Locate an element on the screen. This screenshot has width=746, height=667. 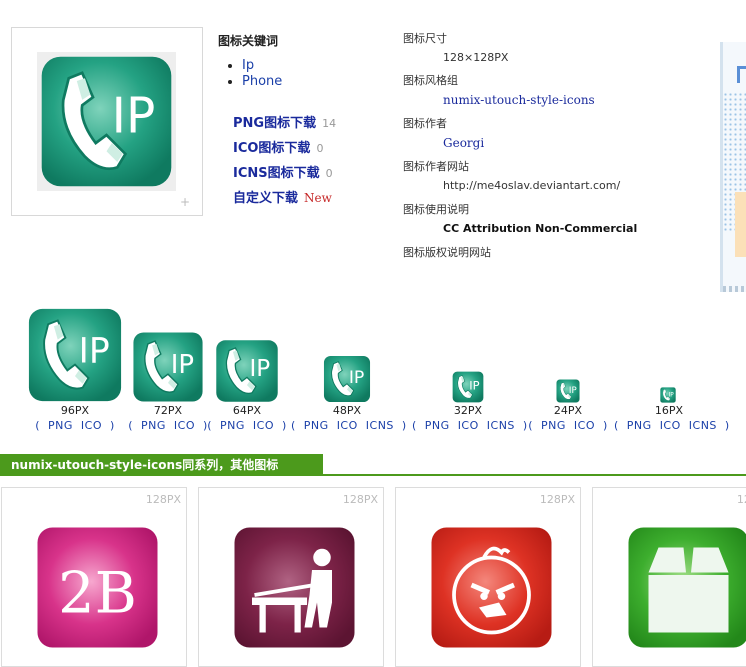
related-icon-card: 128PX 2B is located at coordinates (94, 577).